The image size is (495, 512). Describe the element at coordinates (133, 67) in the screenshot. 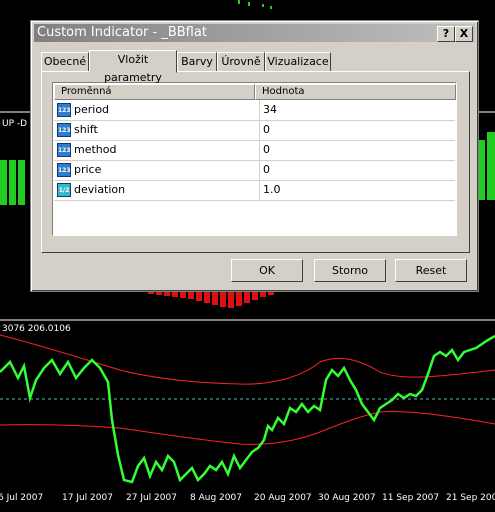

I see `tab-vlozit-parametry: Vložit parametry` at that location.